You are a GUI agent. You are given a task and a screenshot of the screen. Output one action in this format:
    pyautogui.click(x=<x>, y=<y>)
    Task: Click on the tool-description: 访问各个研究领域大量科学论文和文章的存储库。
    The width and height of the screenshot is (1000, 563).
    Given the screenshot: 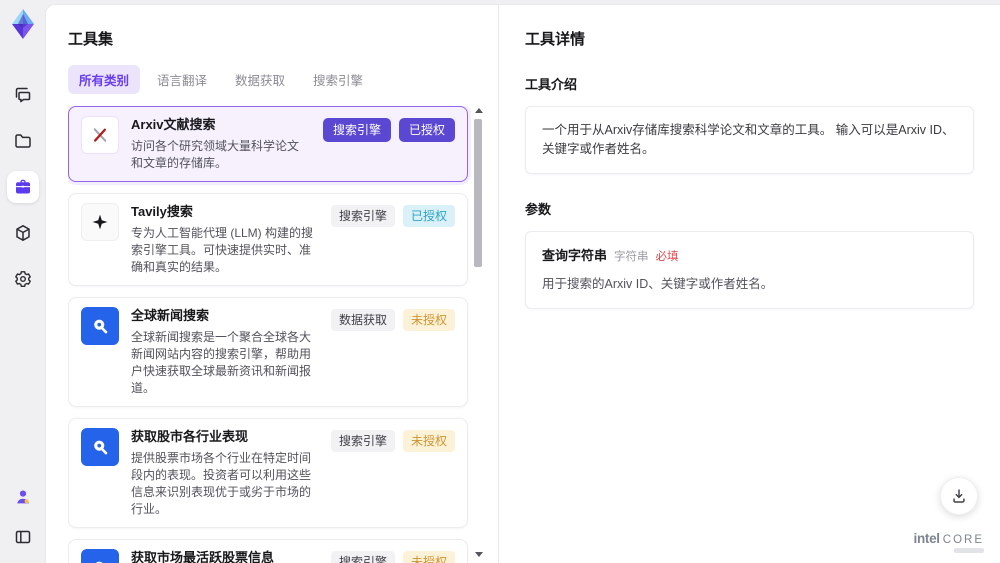 What is the action you would take?
    pyautogui.click(x=215, y=154)
    